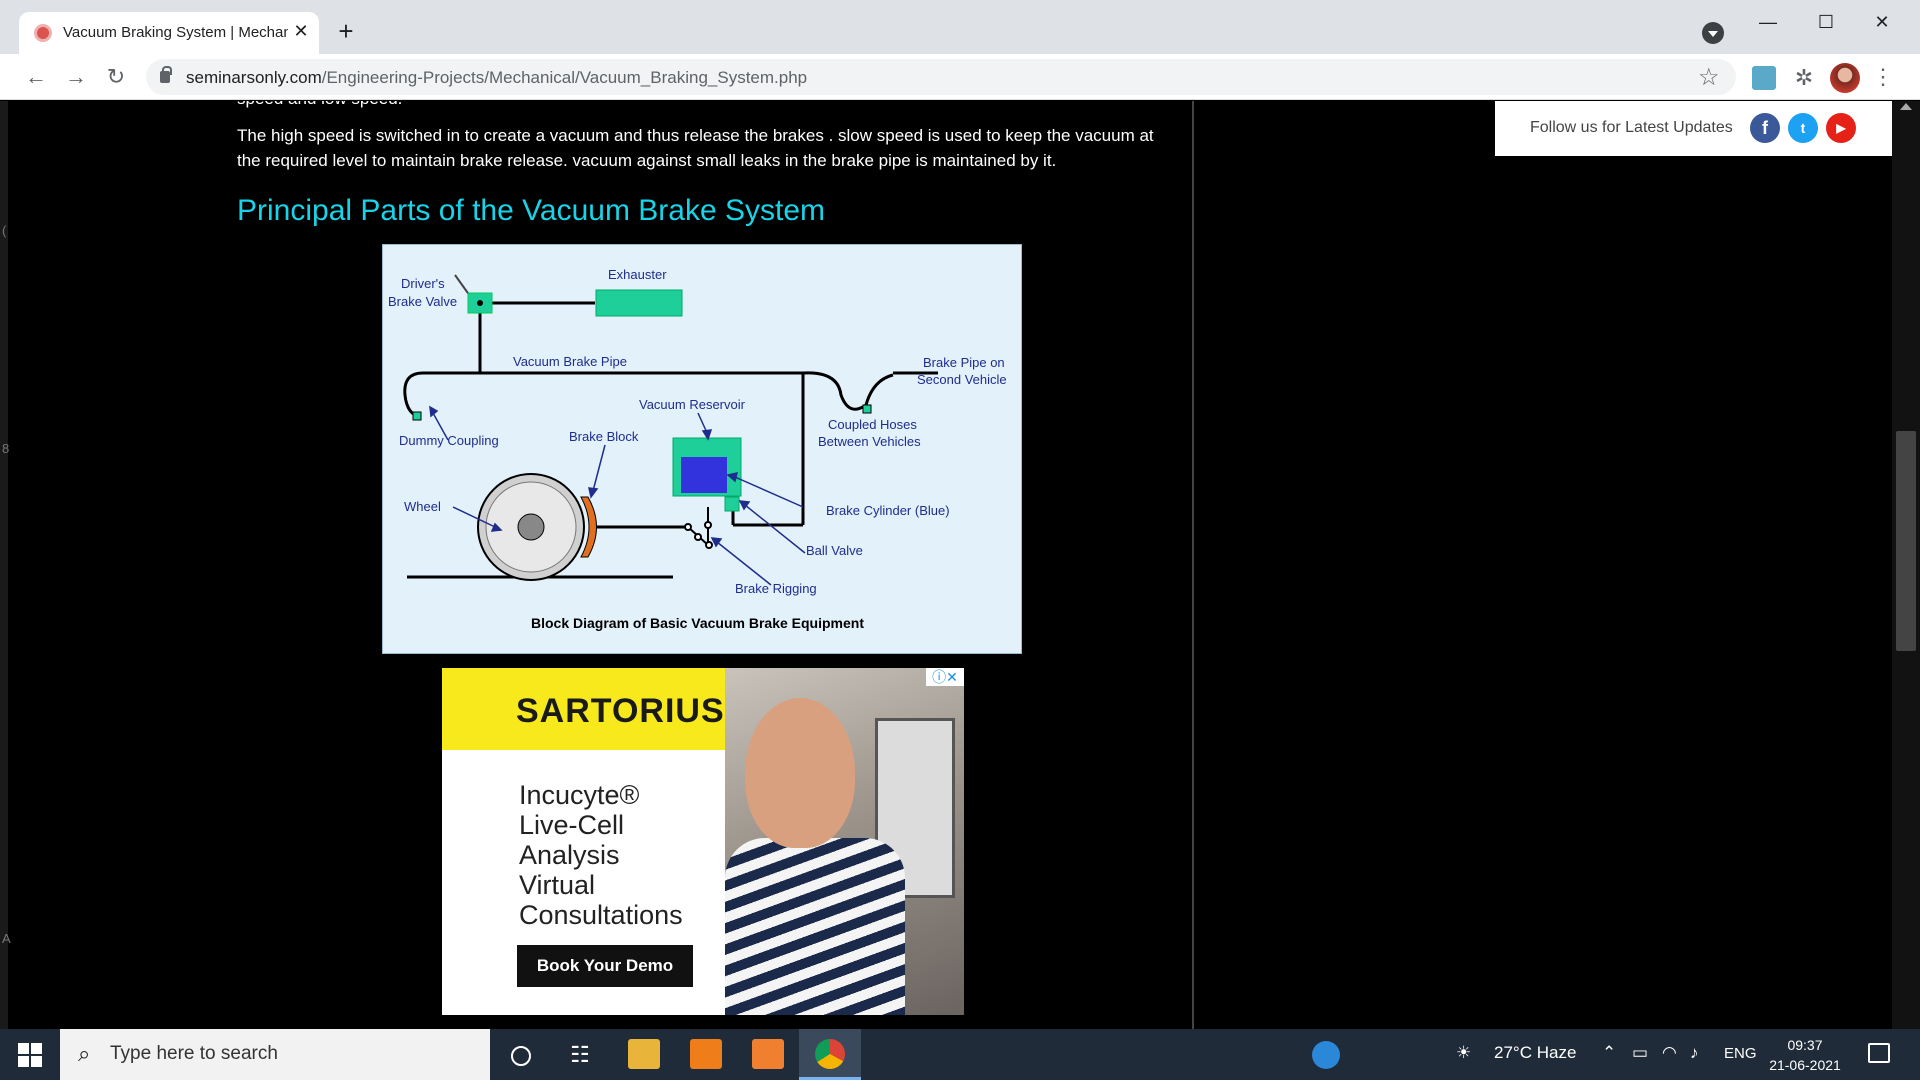 The height and width of the screenshot is (1080, 1920). What do you see at coordinates (1882, 22) in the screenshot?
I see `close-window-button: ✕` at bounding box center [1882, 22].